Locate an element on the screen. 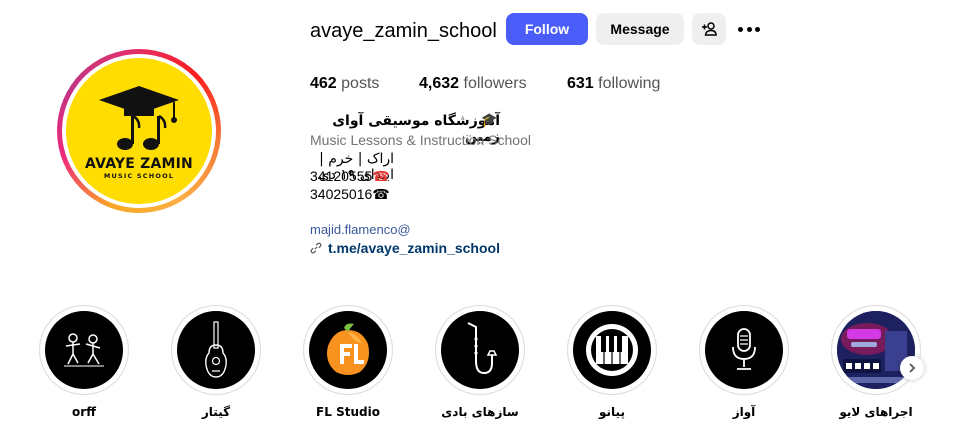 The height and width of the screenshot is (448, 962). posts-count: 462 posts is located at coordinates (344, 84).